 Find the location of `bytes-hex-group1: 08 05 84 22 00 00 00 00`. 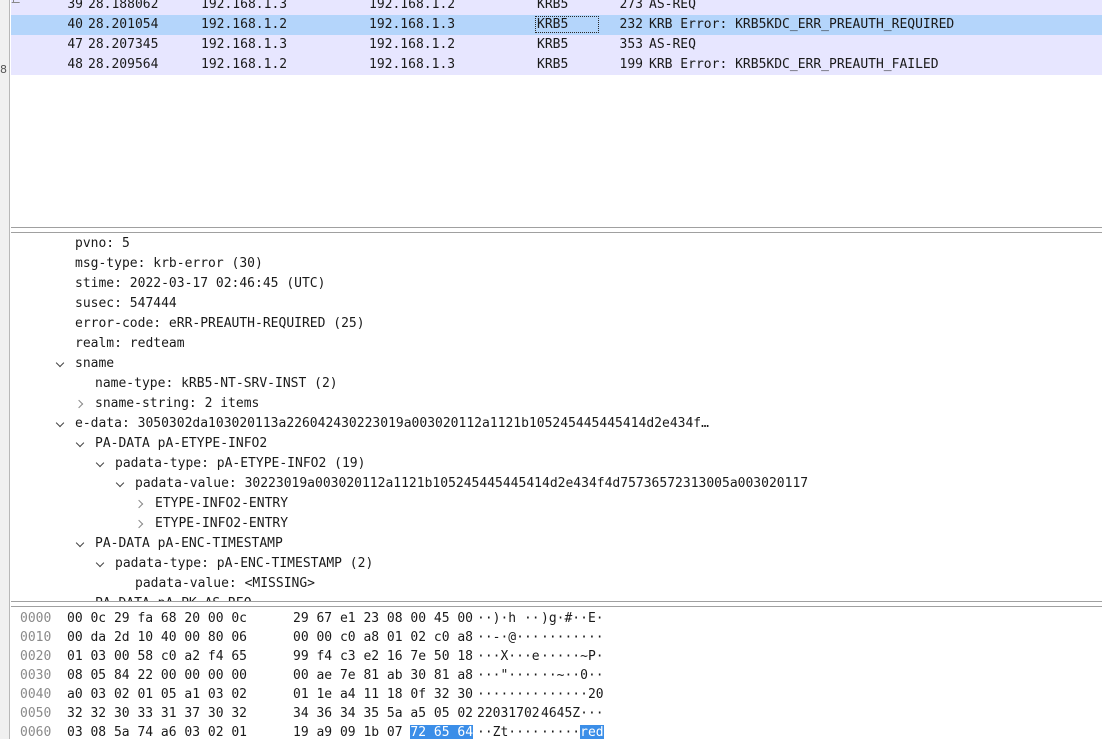

bytes-hex-group1: 08 05 84 22 00 00 00 00 is located at coordinates (157, 675).